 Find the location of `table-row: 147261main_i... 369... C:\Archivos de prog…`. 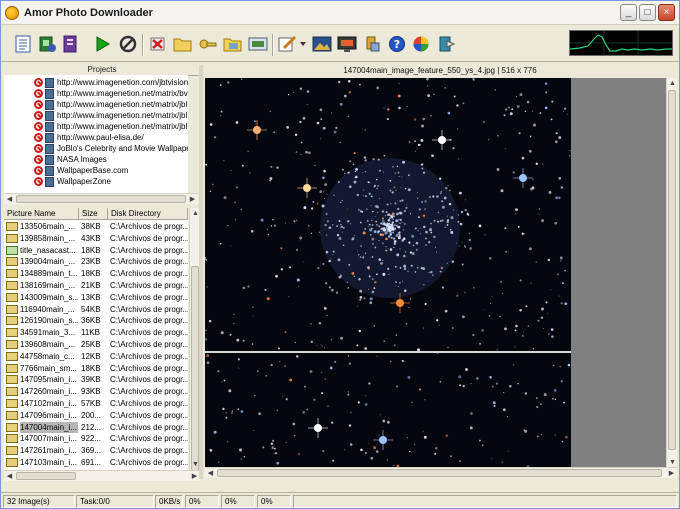

table-row: 147261main_i... 369... C:\Archivos de prog… is located at coordinates (96, 450).